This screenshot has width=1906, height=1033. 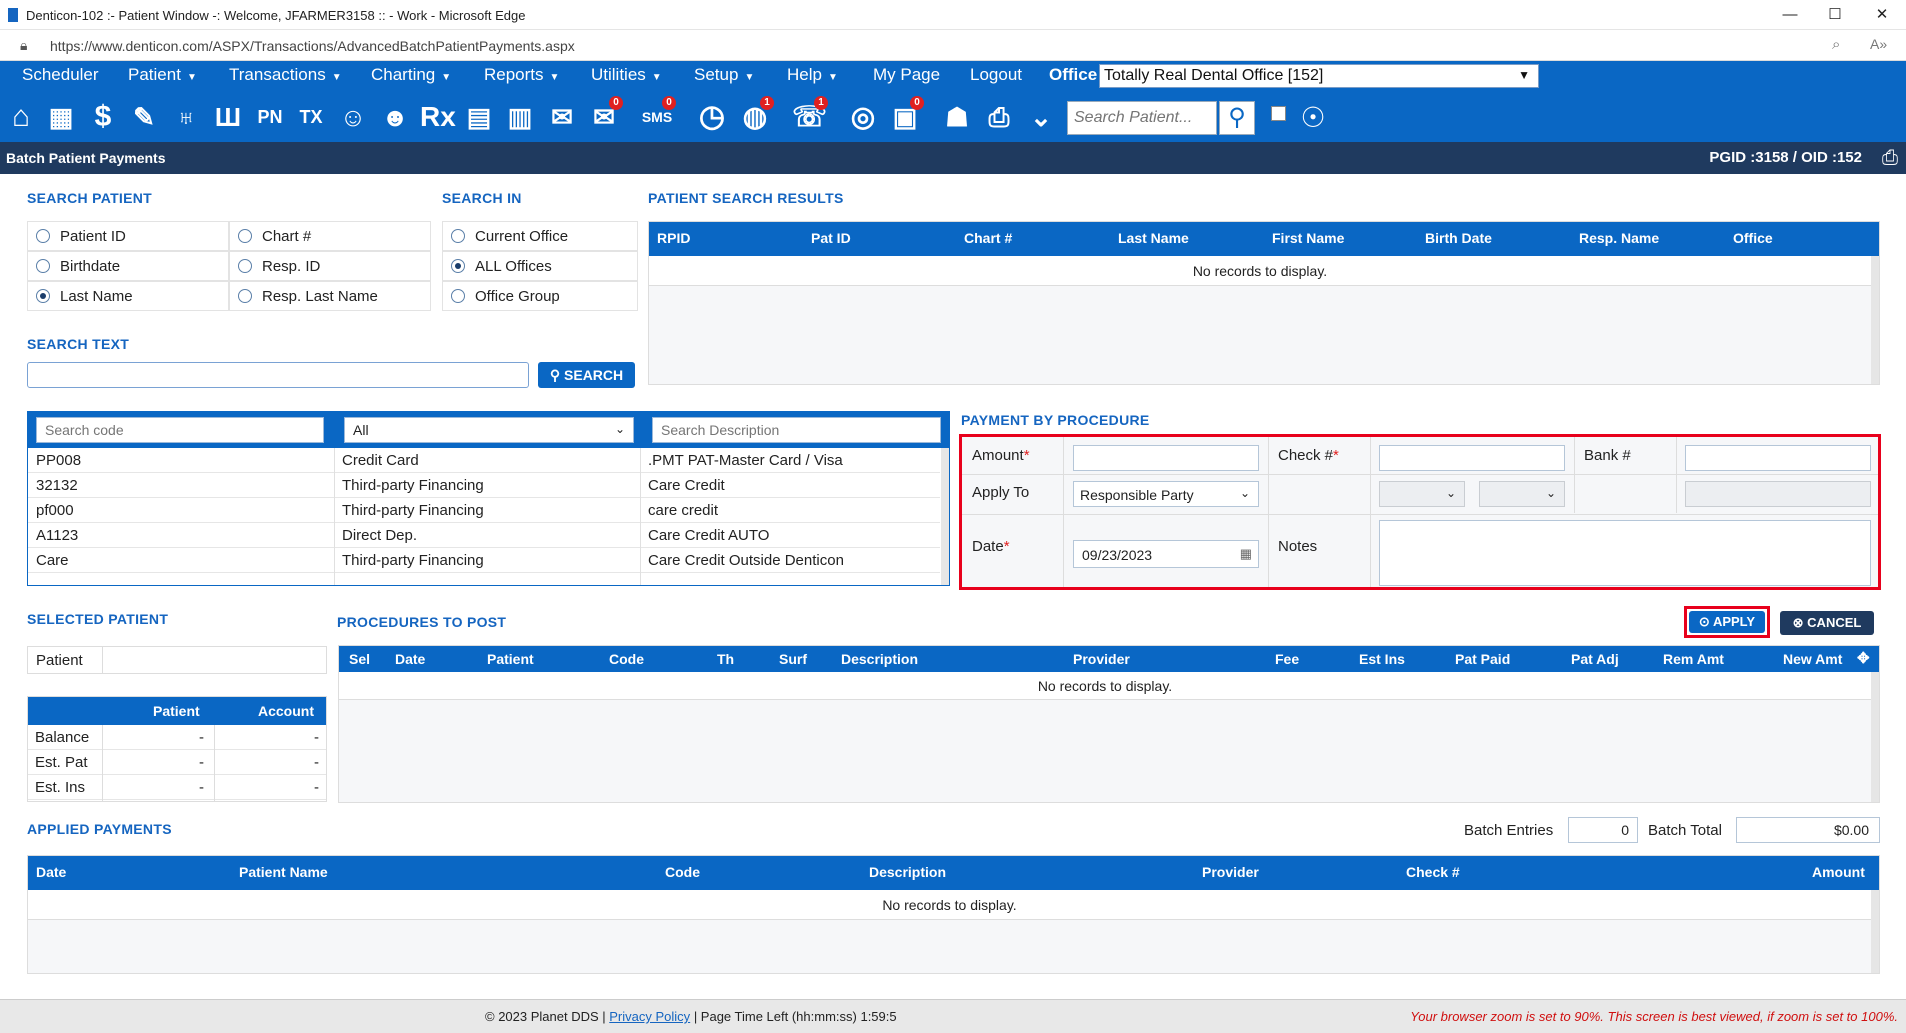 What do you see at coordinates (1246, 554) in the screenshot?
I see `calendar-icon: ▦` at bounding box center [1246, 554].